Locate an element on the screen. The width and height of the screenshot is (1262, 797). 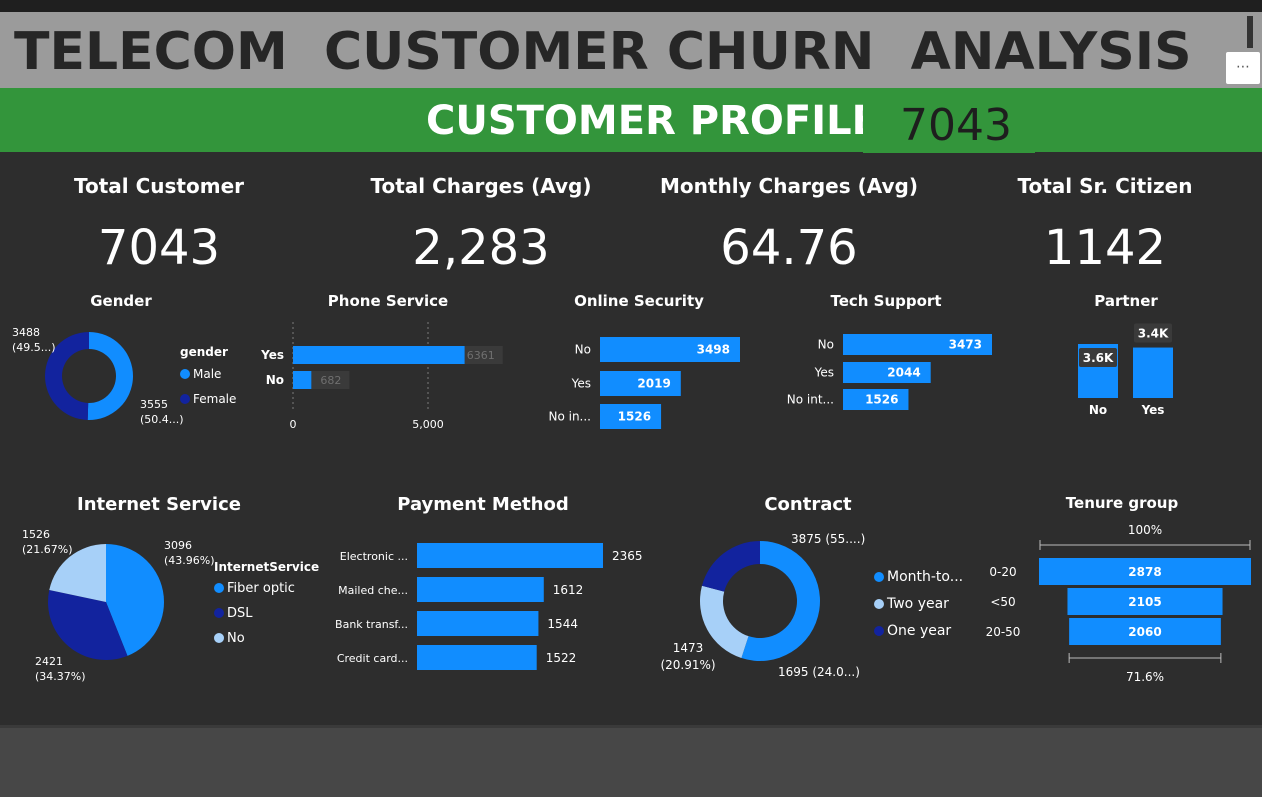
internet-legend-label-1: DSL is located at coordinates (240, 613).